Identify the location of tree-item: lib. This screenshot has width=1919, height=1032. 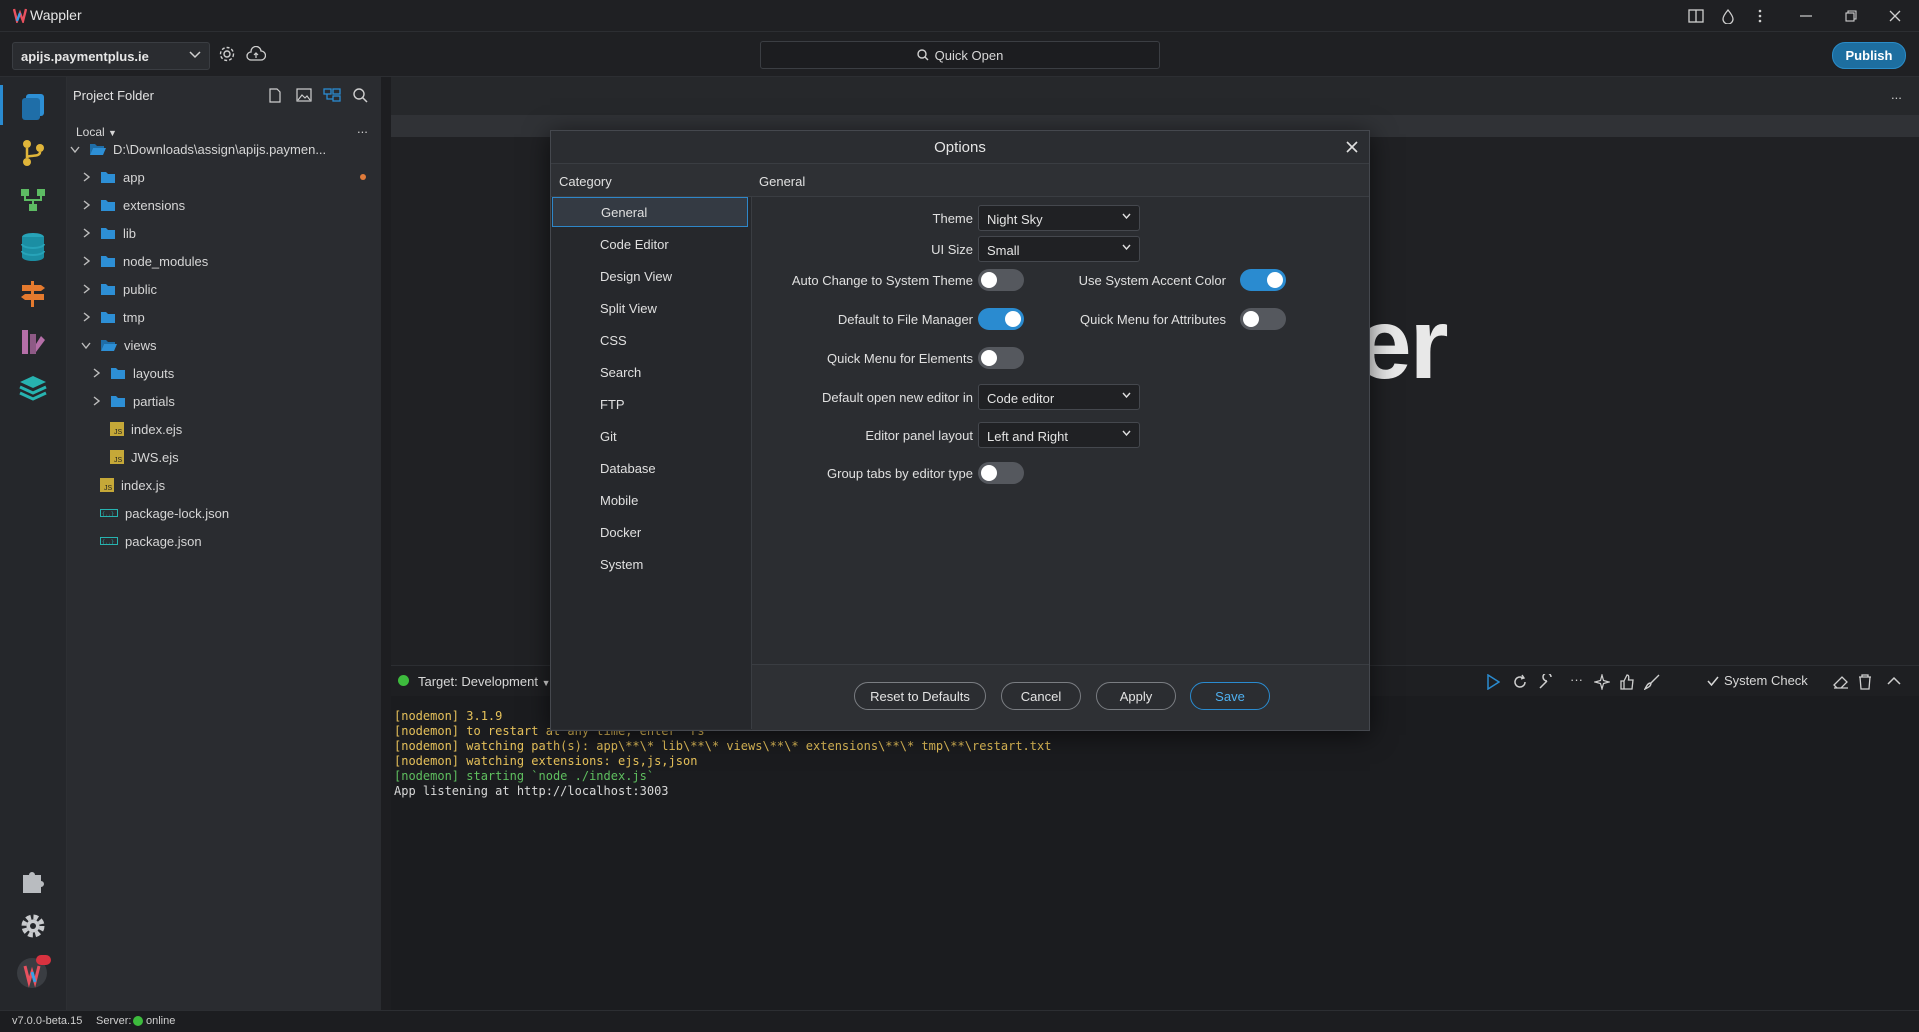
(222, 233).